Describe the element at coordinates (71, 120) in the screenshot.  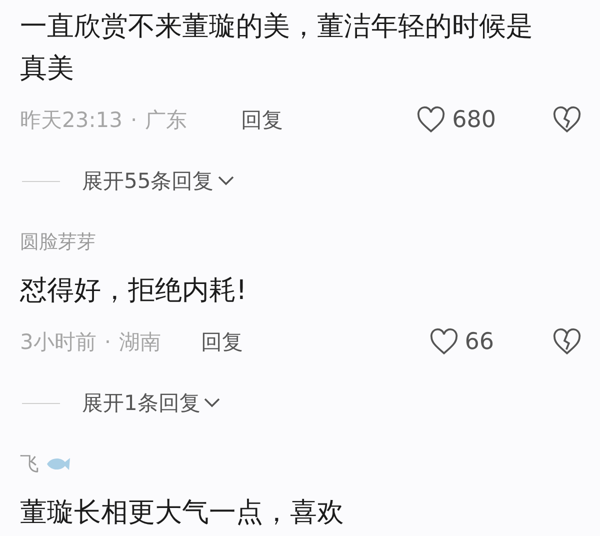
I see `comment-time: 昨天23:13` at that location.